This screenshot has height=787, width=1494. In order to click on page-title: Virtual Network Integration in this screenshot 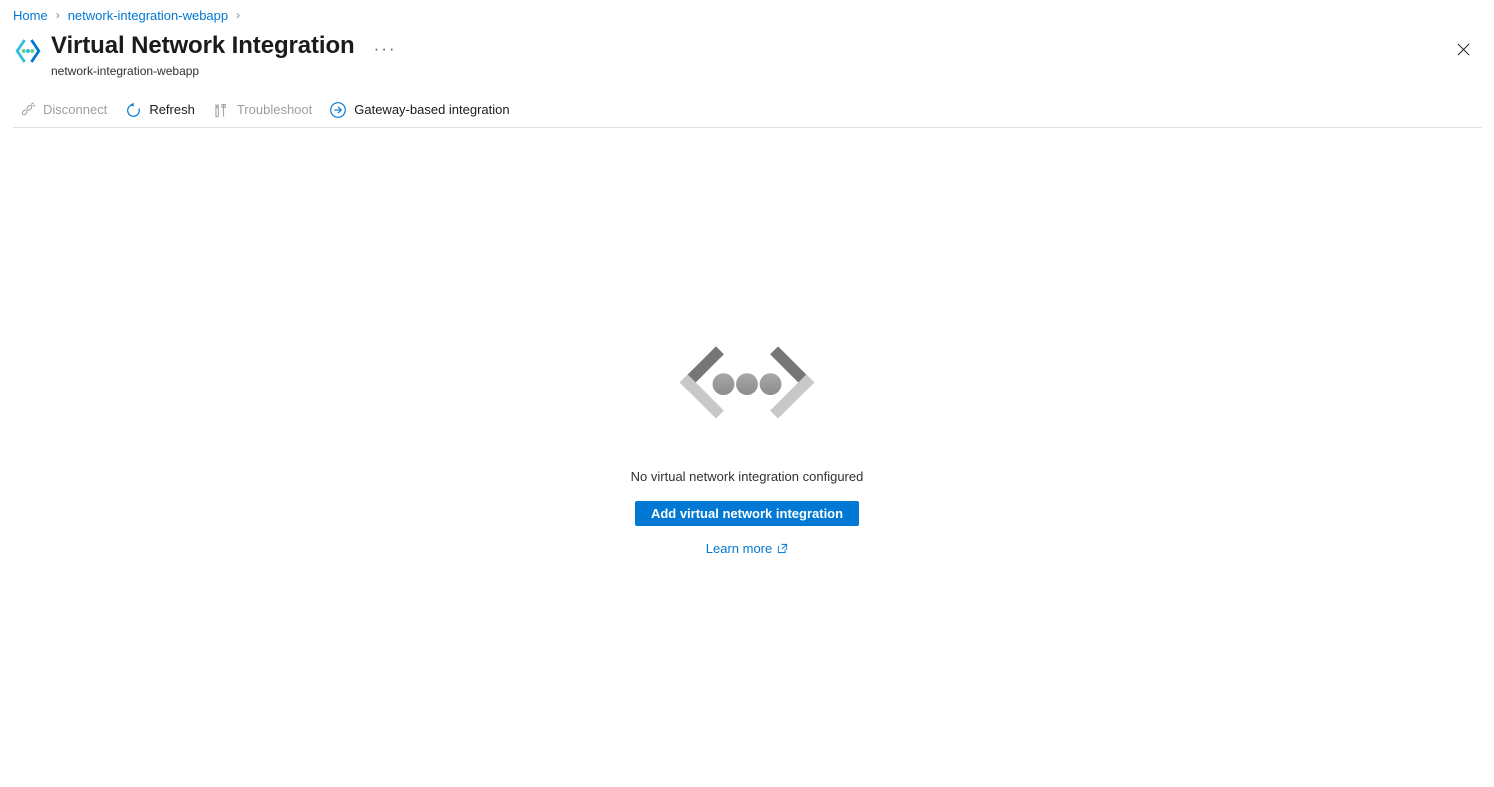, I will do `click(203, 45)`.